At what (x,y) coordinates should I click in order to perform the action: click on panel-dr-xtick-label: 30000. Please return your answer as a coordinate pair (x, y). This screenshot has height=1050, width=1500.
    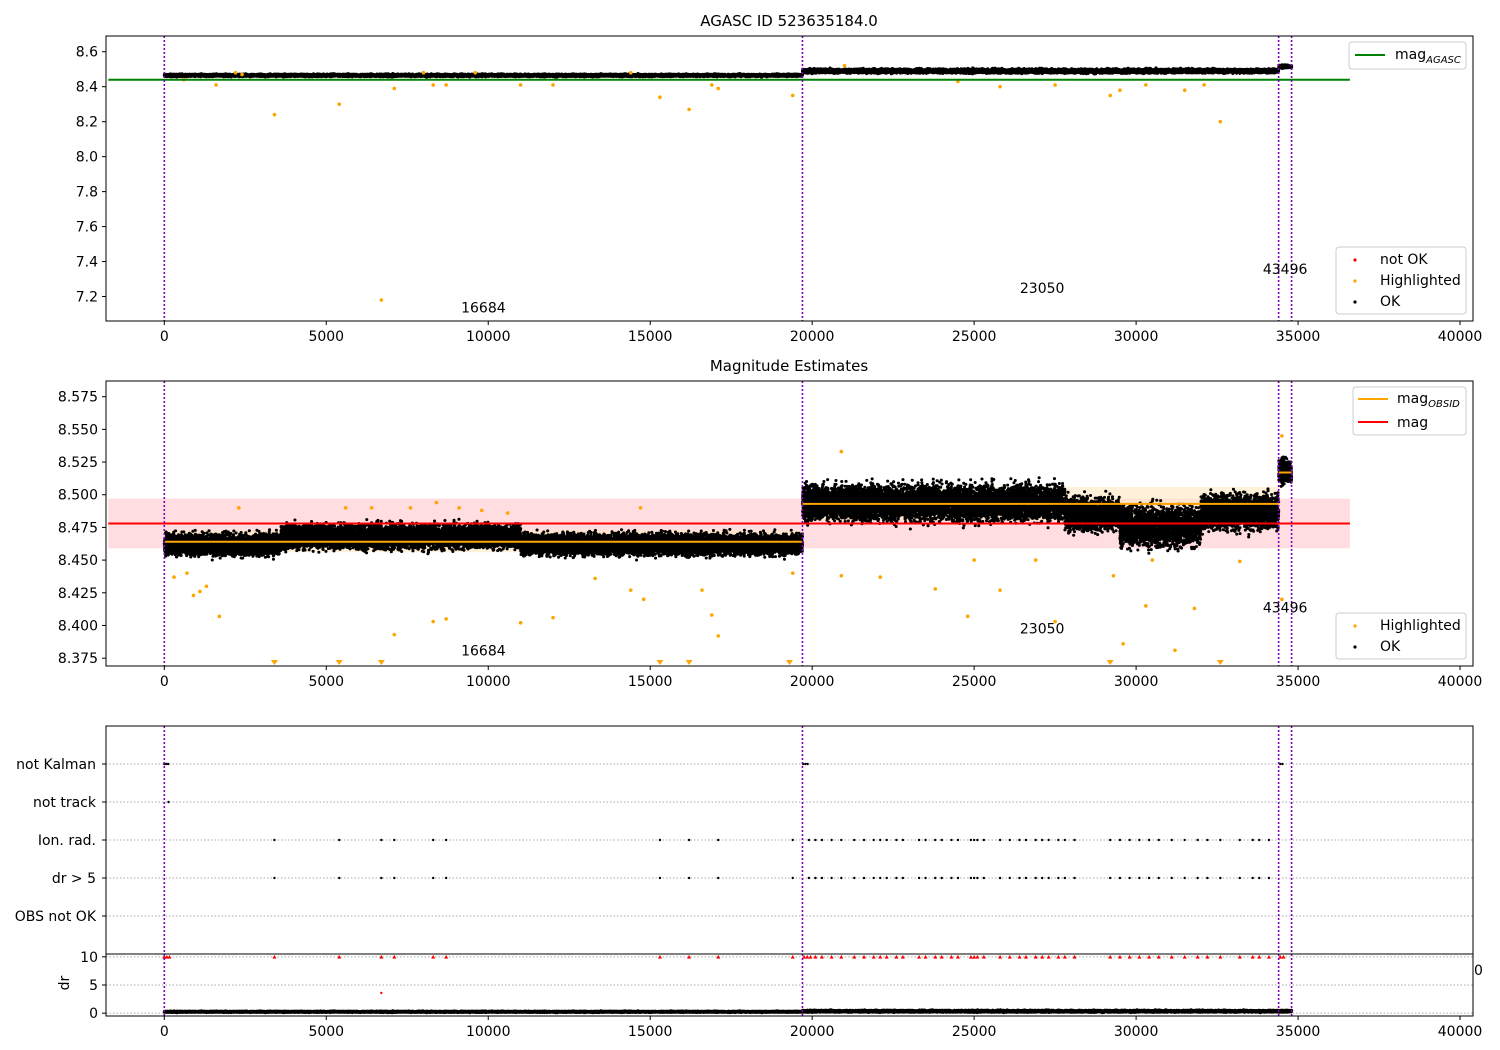
    Looking at the image, I should click on (1136, 1032).